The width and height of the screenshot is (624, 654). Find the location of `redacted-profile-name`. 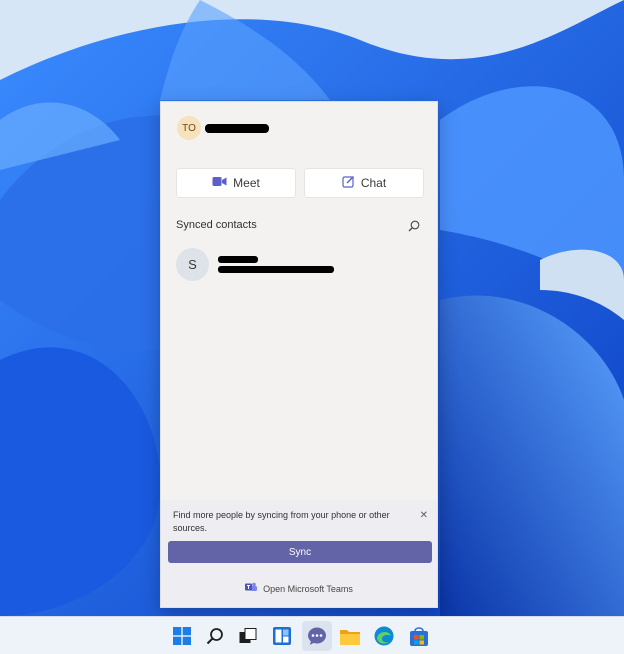

redacted-profile-name is located at coordinates (237, 128).